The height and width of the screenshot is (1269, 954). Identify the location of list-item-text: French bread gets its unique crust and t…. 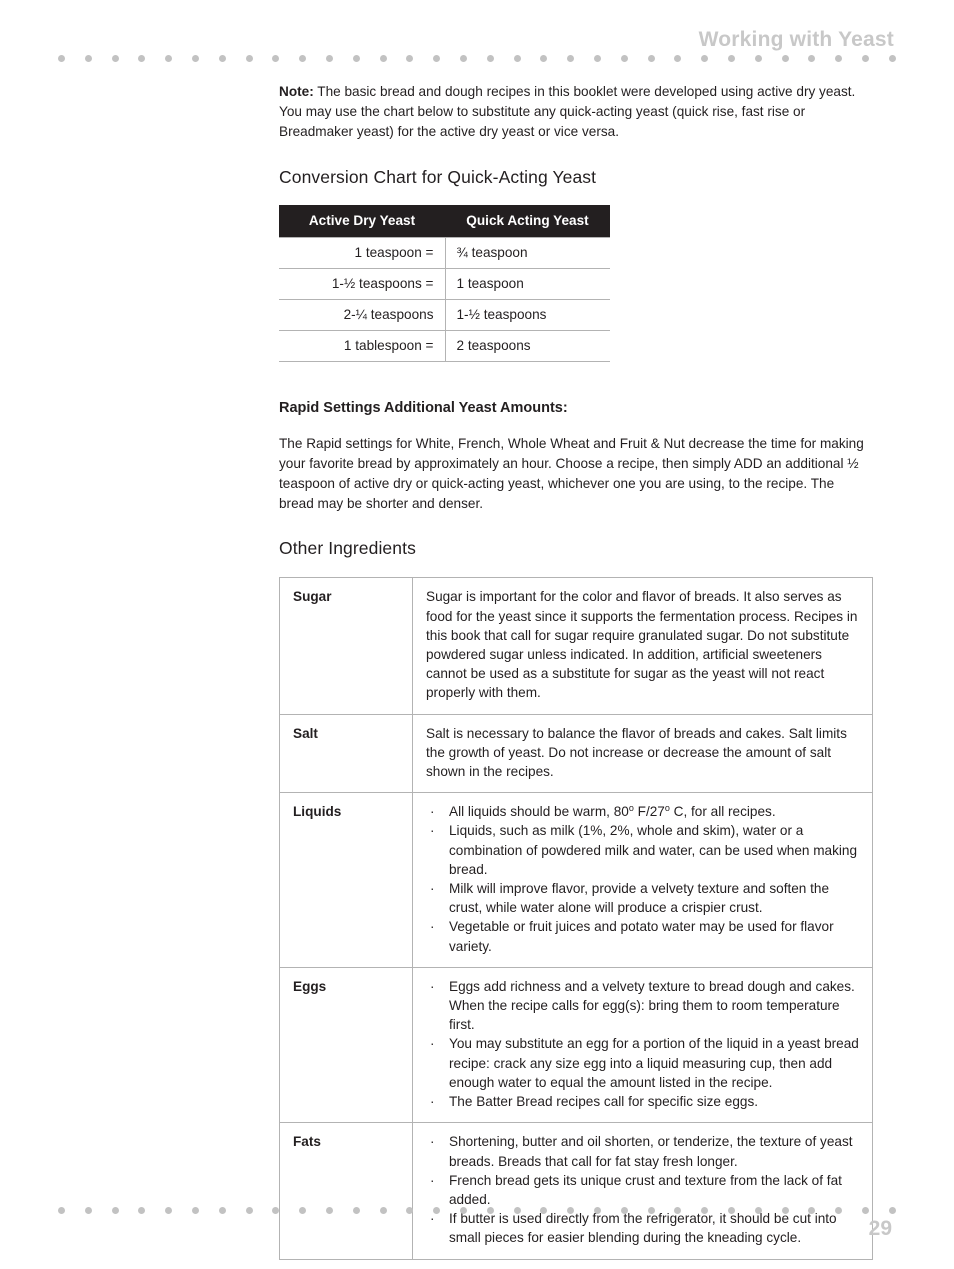
(645, 1189).